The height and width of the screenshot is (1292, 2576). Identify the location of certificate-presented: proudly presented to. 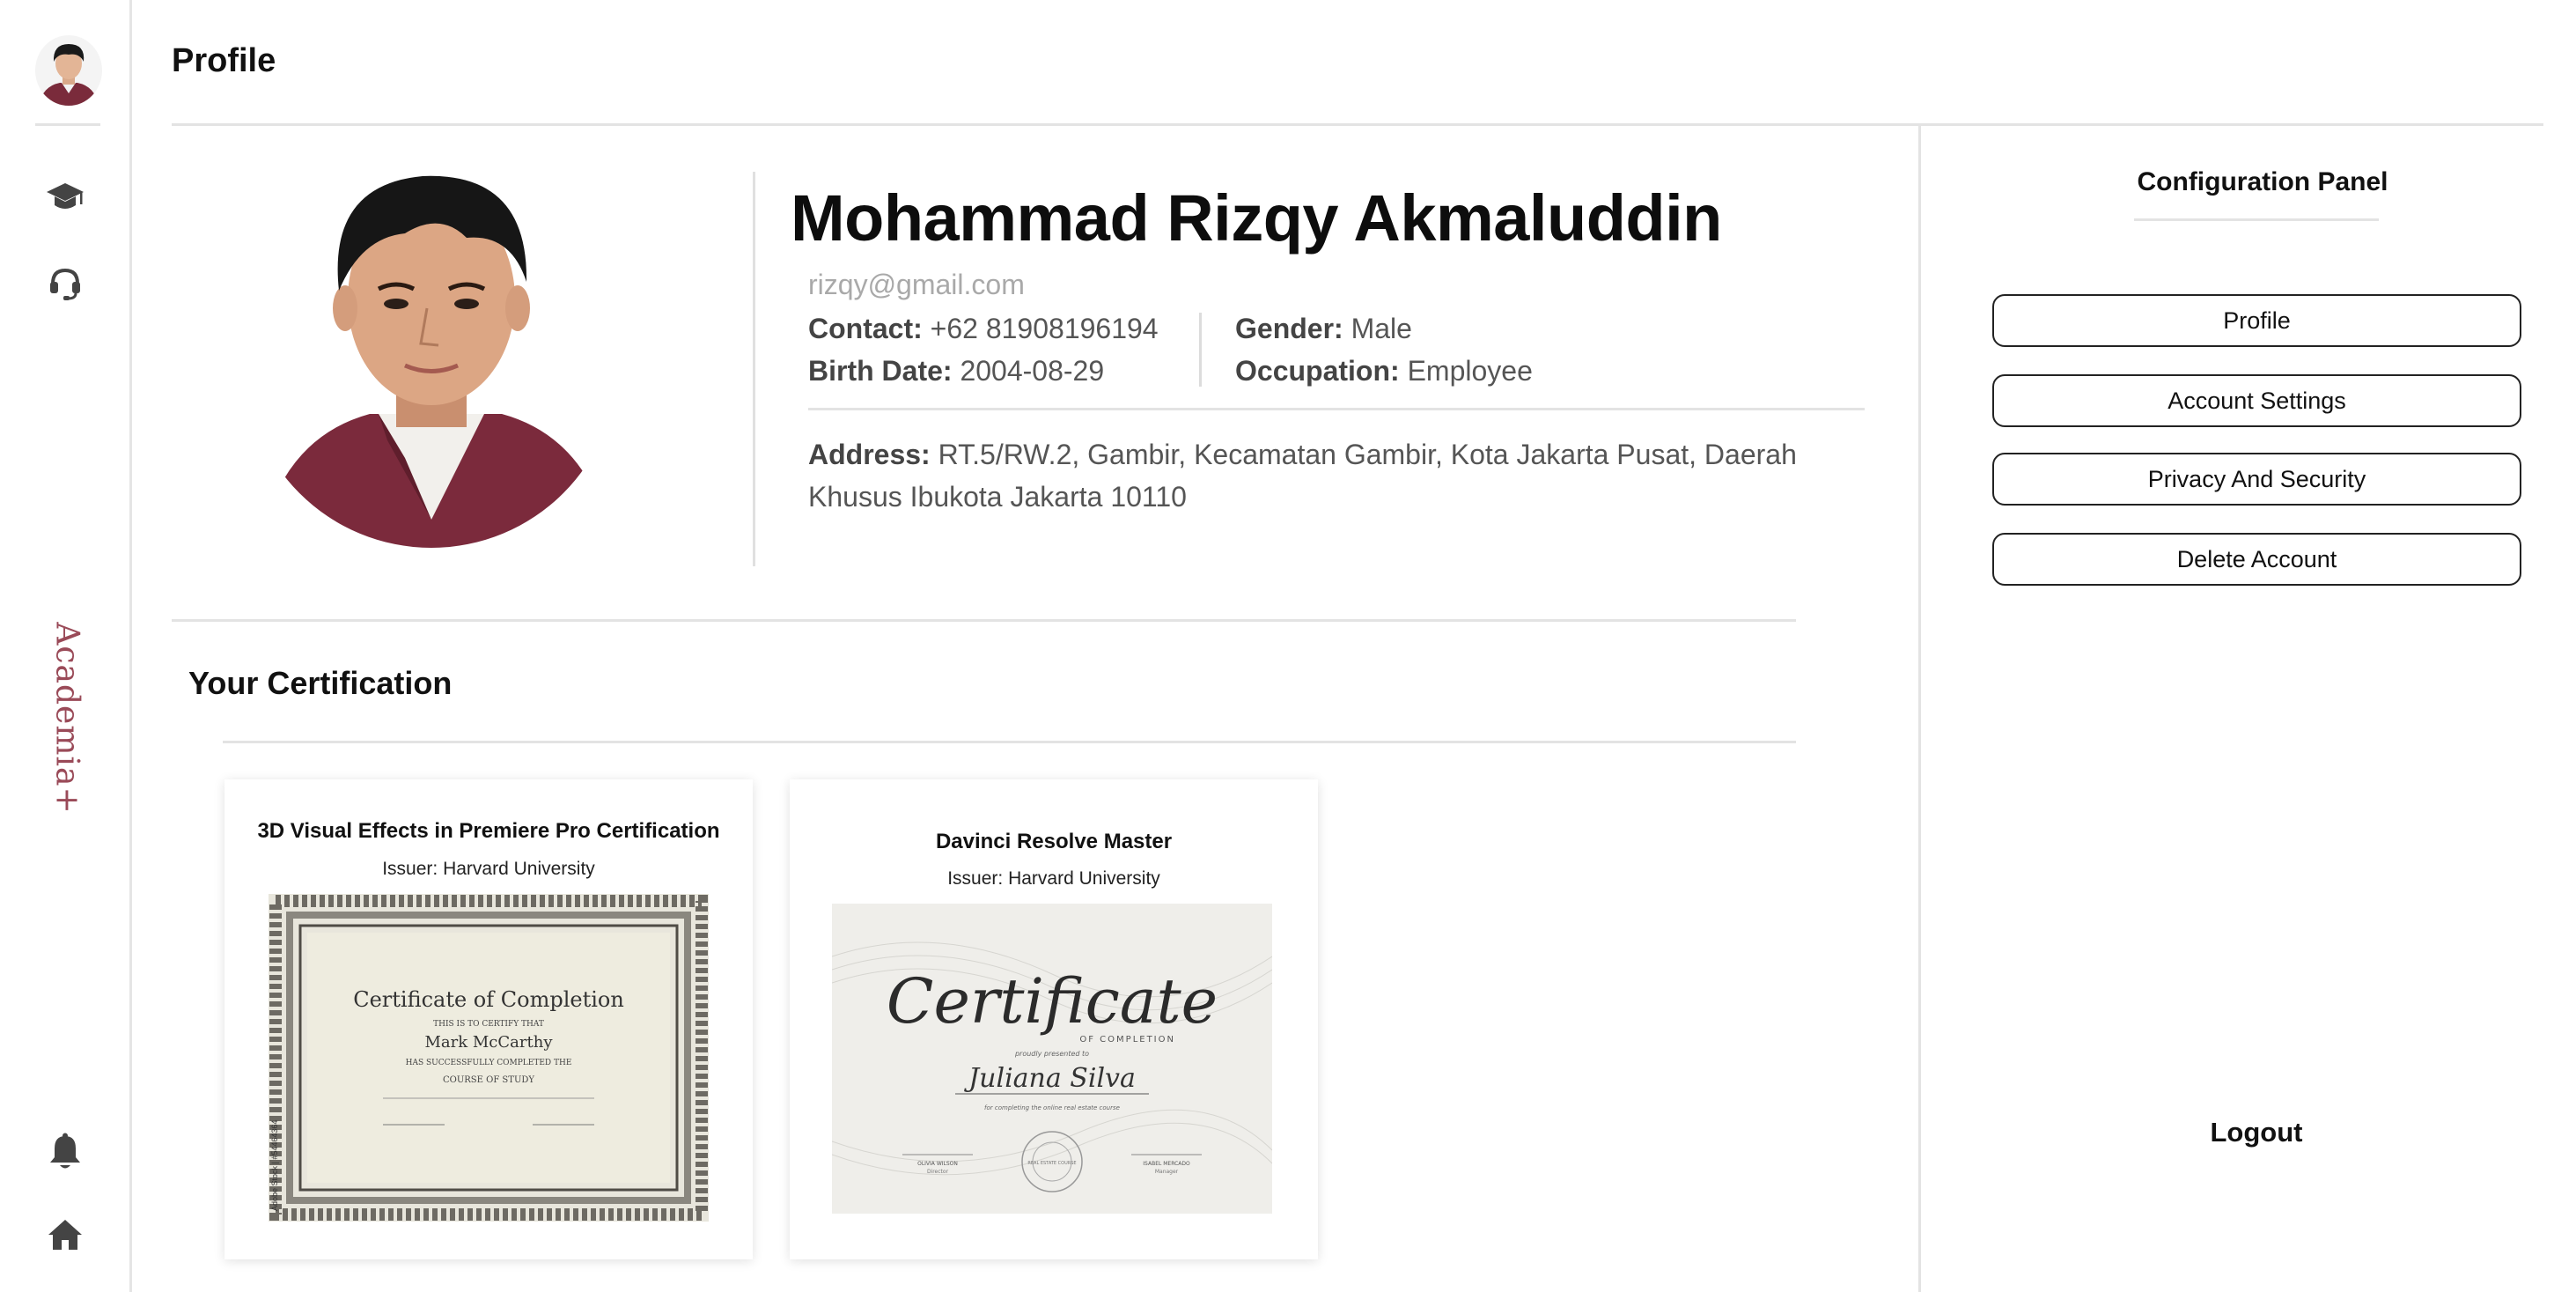
(1051, 1054).